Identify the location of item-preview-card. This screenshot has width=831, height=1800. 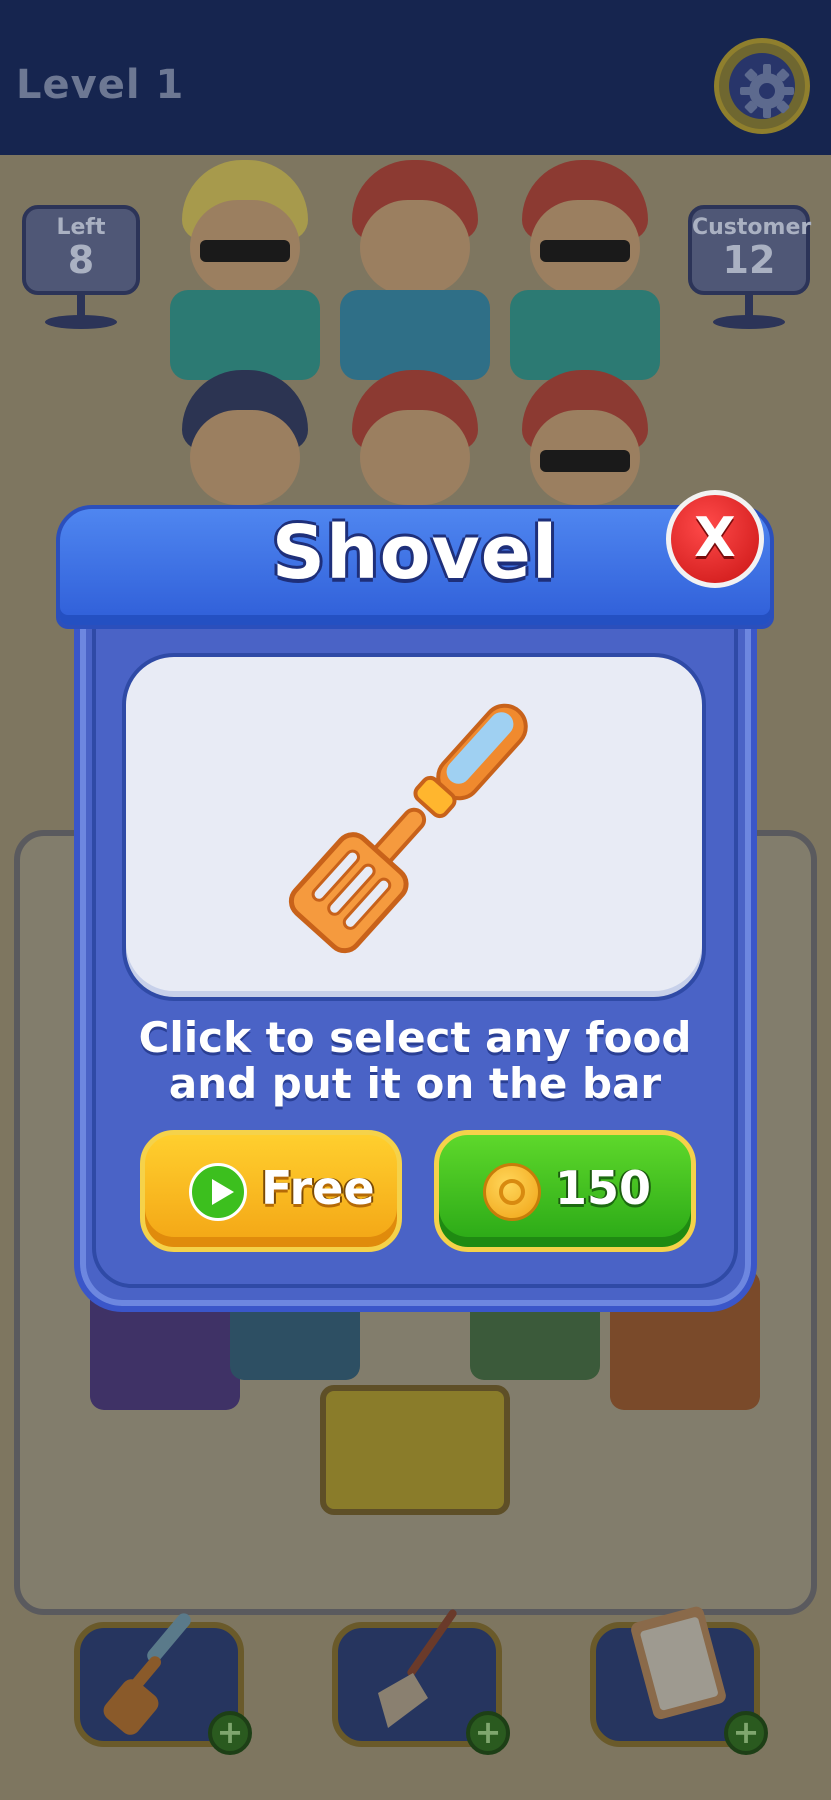
(414, 827).